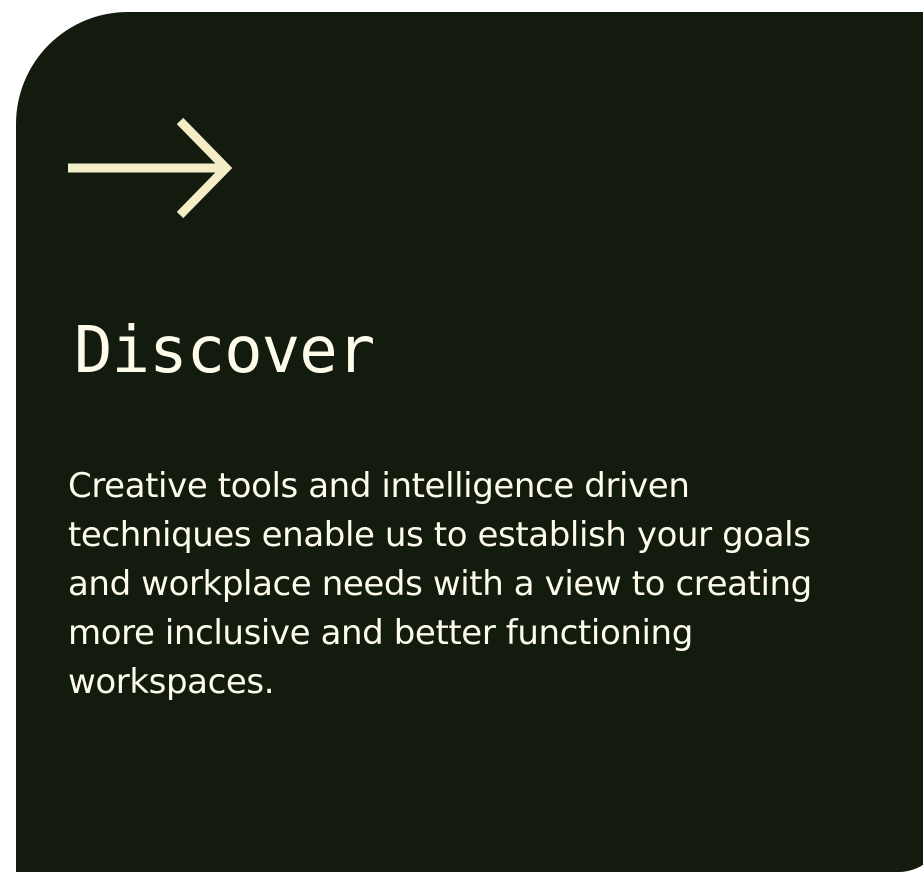  I want to click on arrow-right-icon, so click(150, 168).